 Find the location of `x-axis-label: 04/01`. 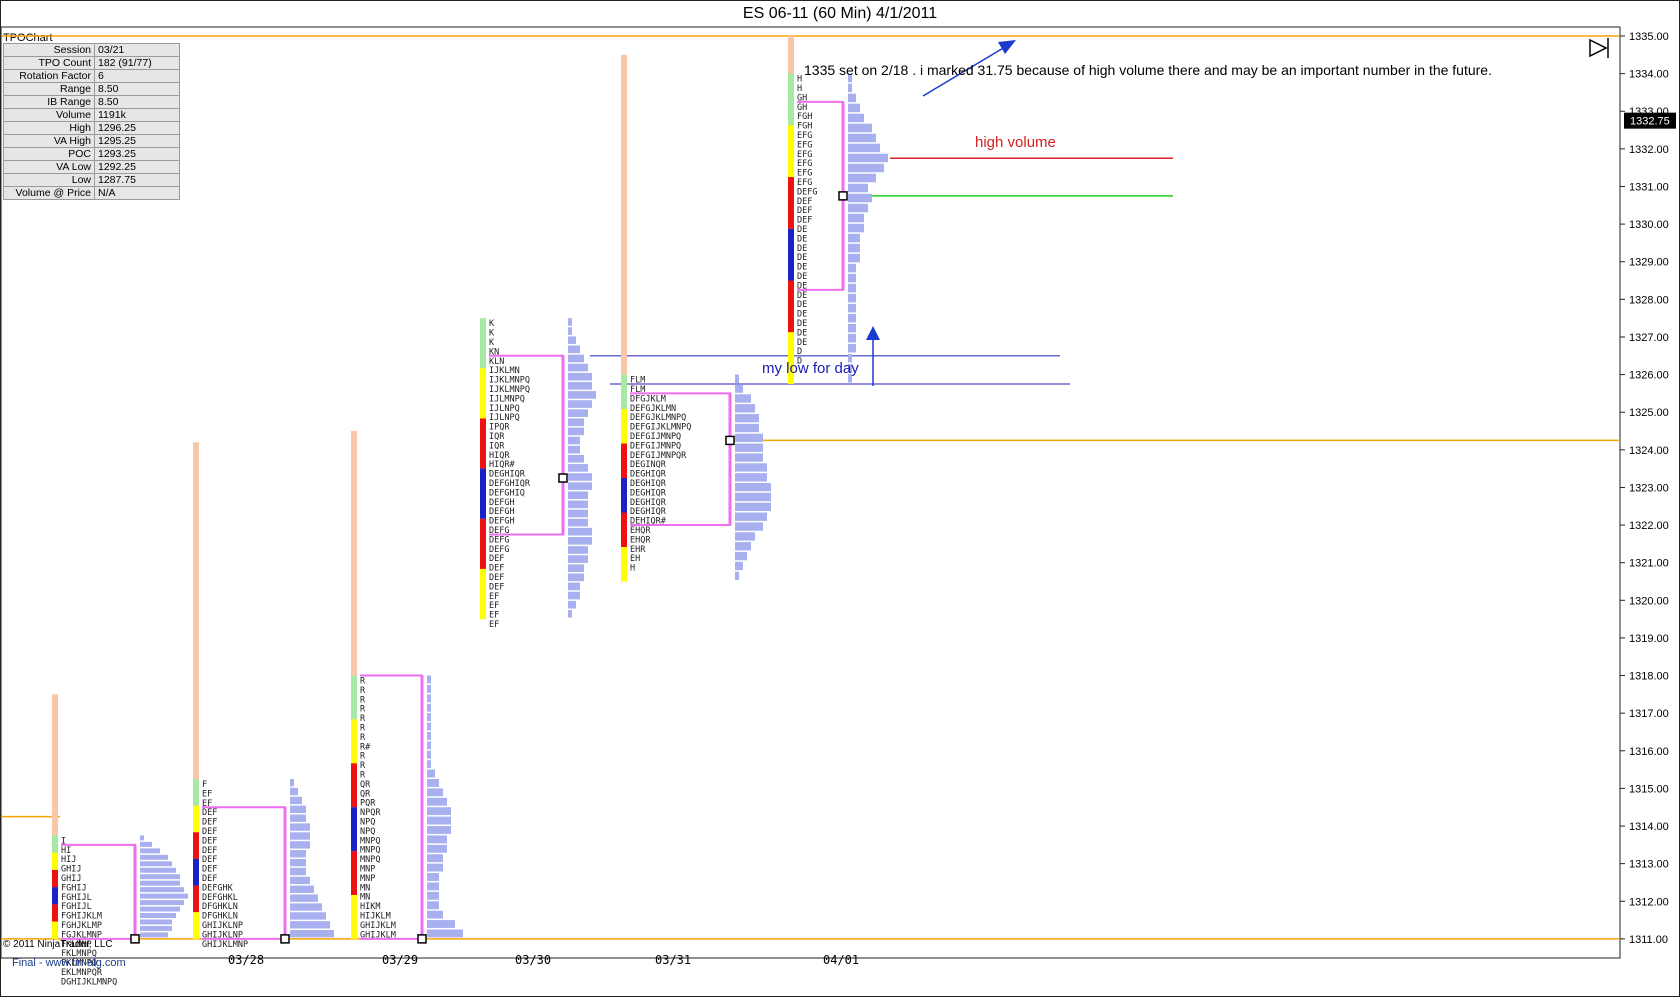

x-axis-label: 04/01 is located at coordinates (841, 960).